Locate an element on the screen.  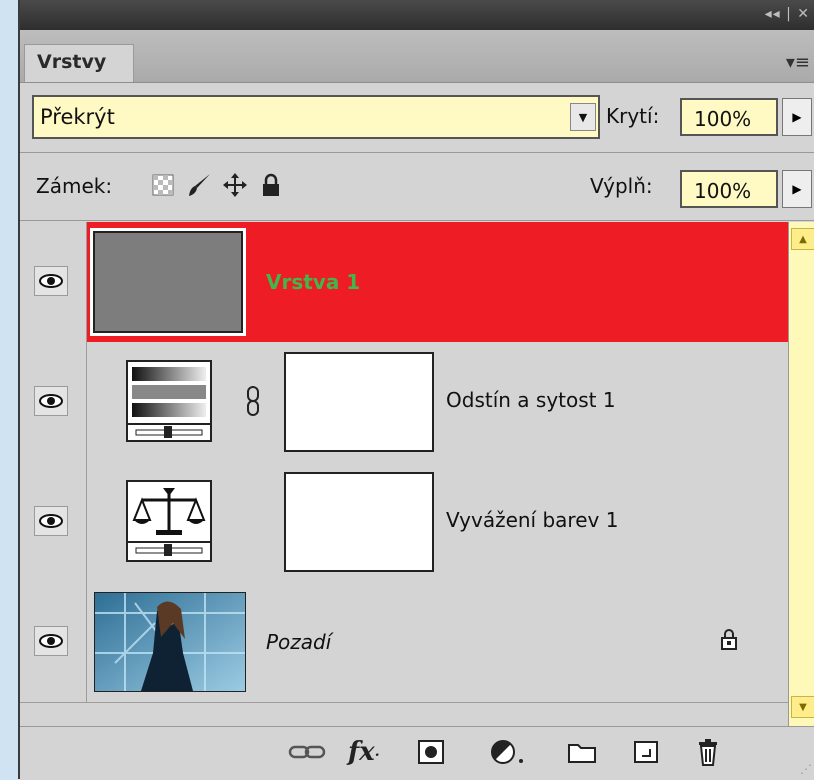
chain-link-icon is located at coordinates (253, 404).